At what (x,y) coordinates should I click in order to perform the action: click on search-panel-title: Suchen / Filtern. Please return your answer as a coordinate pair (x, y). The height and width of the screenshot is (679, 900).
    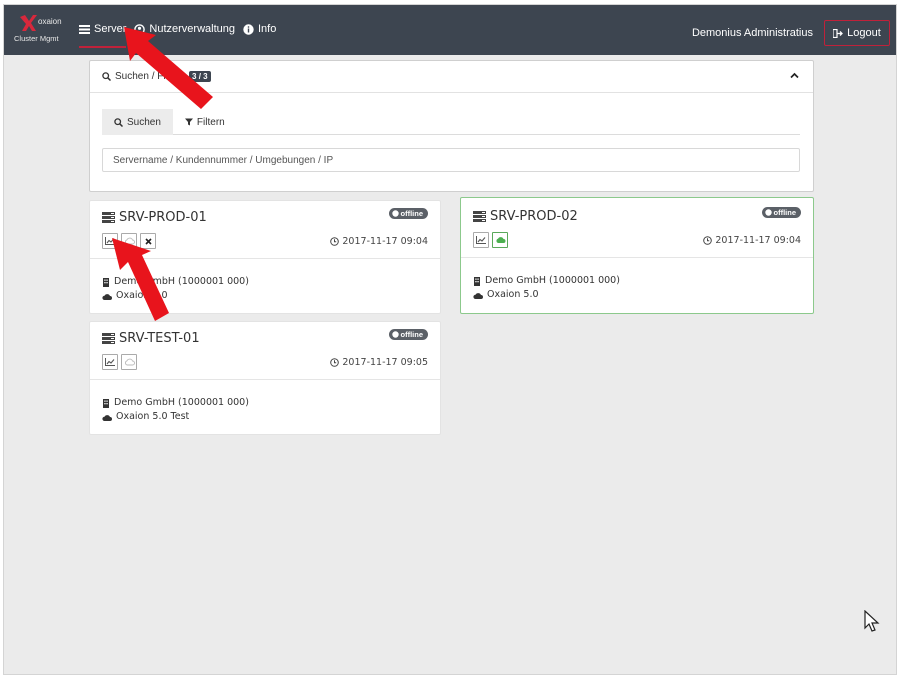
    Looking at the image, I should click on (150, 76).